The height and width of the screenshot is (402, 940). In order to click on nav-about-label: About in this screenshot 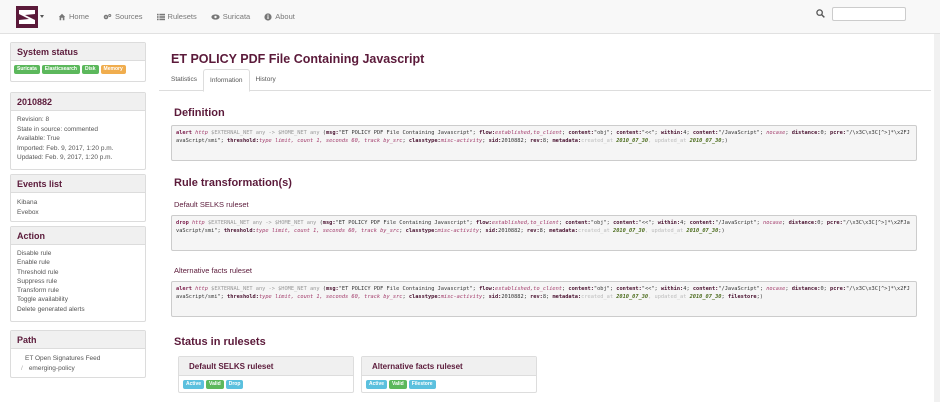, I will do `click(285, 16)`.